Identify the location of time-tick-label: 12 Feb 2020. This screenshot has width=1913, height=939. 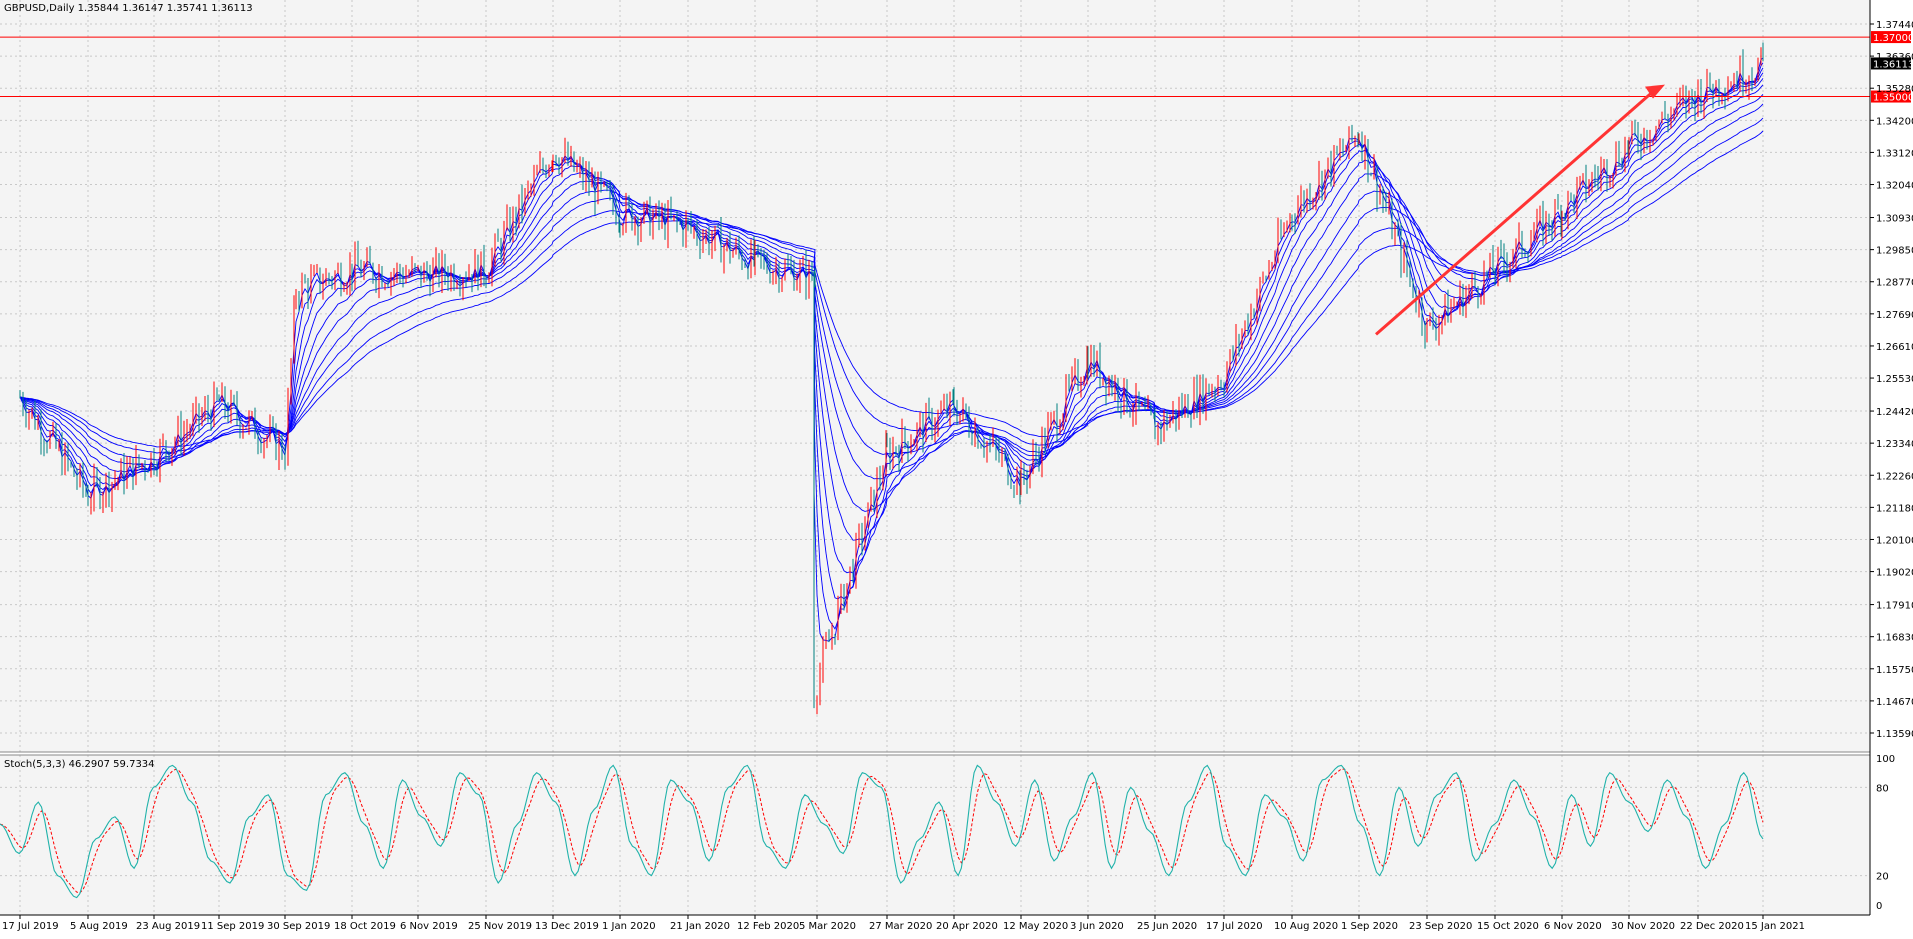
(768, 926).